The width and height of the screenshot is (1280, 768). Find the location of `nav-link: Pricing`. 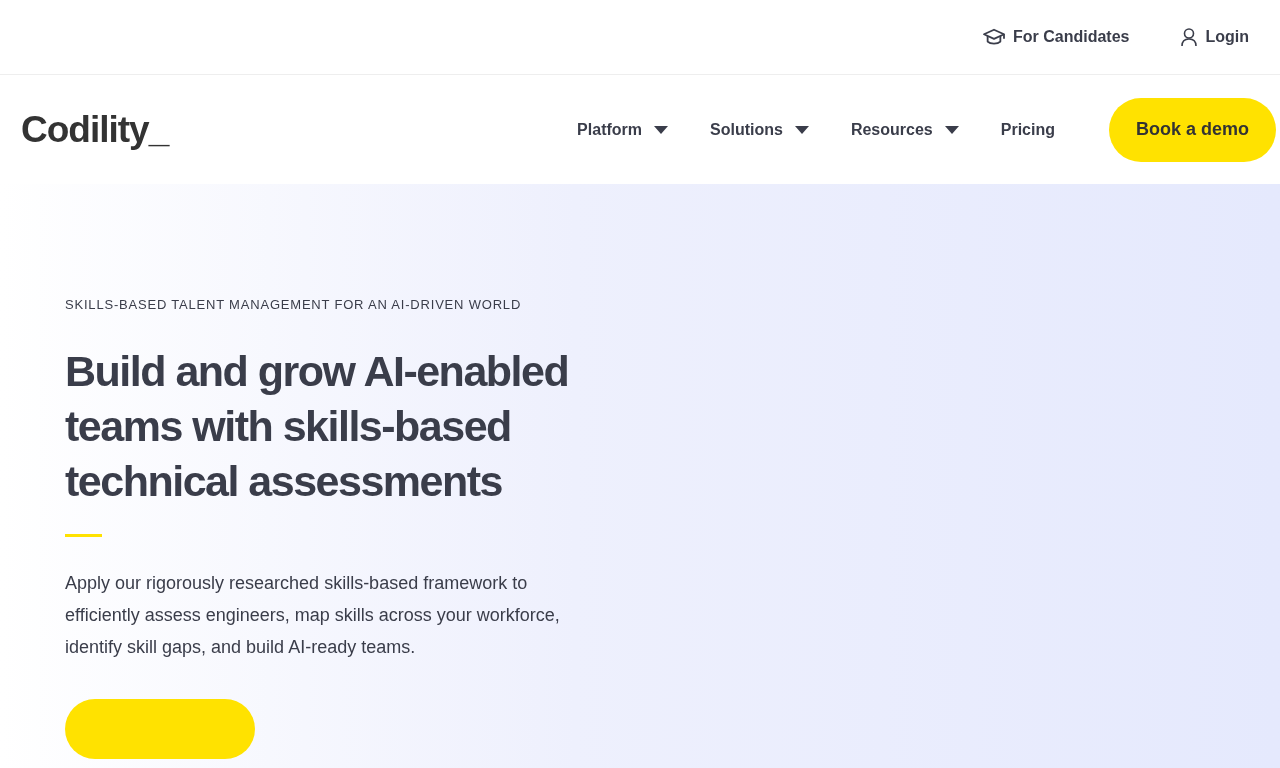

nav-link: Pricing is located at coordinates (1027, 129).